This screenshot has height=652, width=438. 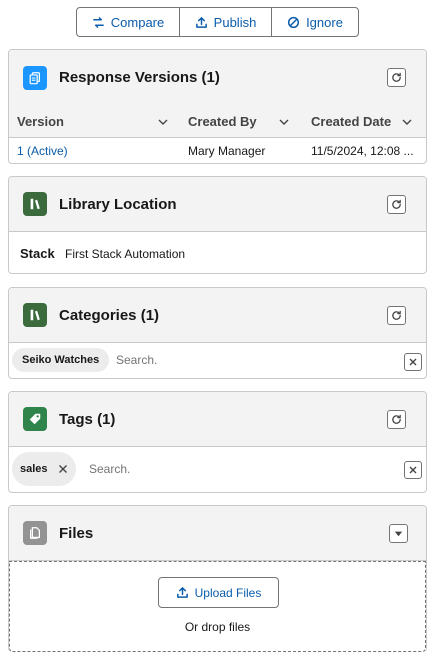 I want to click on tag-pill: sales, so click(x=44, y=469).